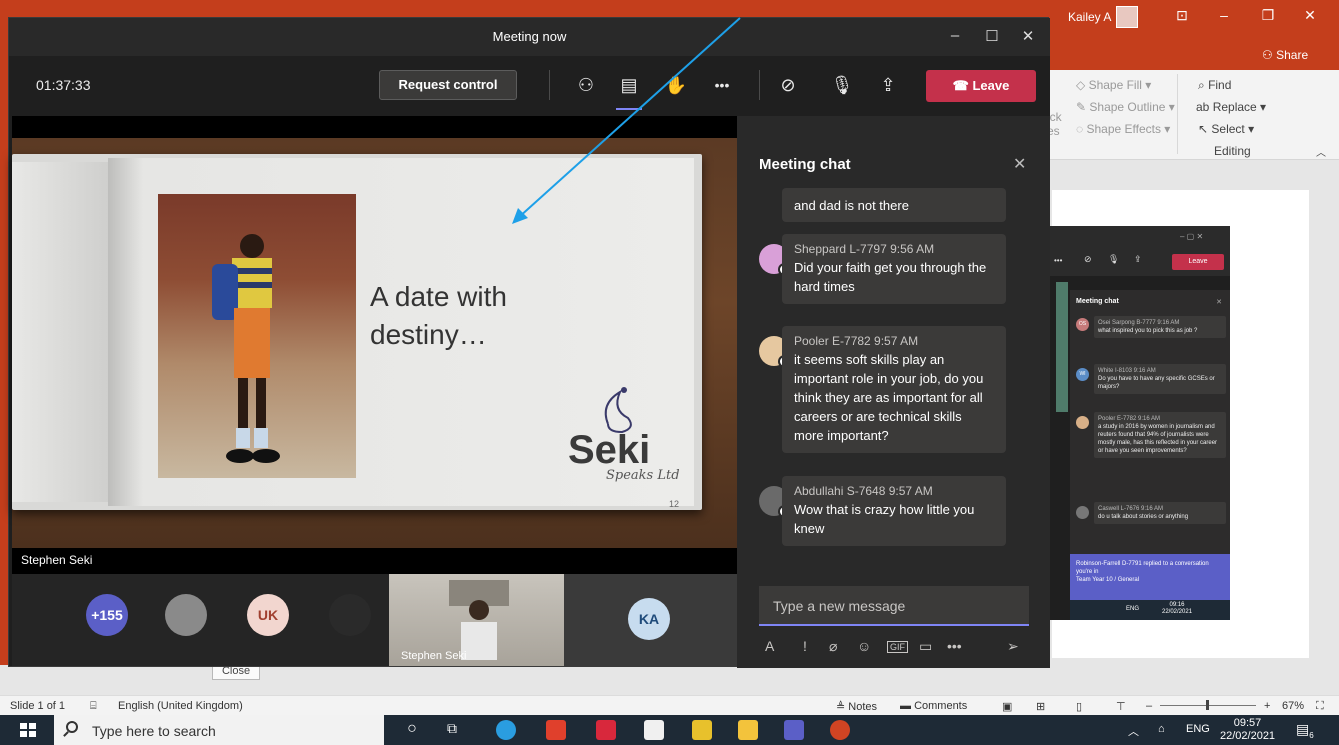 The image size is (1339, 745). What do you see at coordinates (107, 615) in the screenshot?
I see `overflow-participants-button: +155` at bounding box center [107, 615].